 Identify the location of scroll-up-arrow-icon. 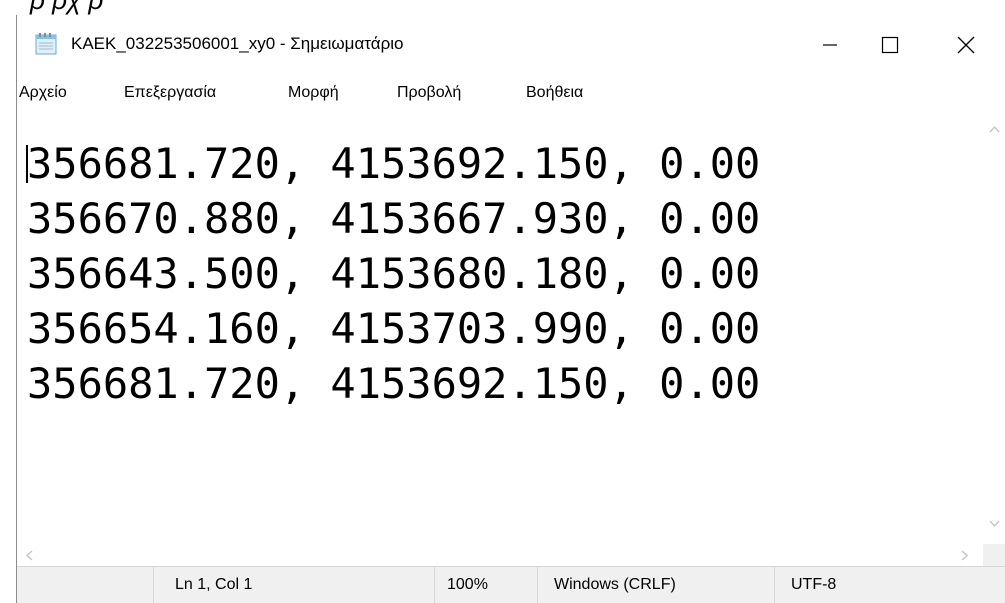
(994, 129).